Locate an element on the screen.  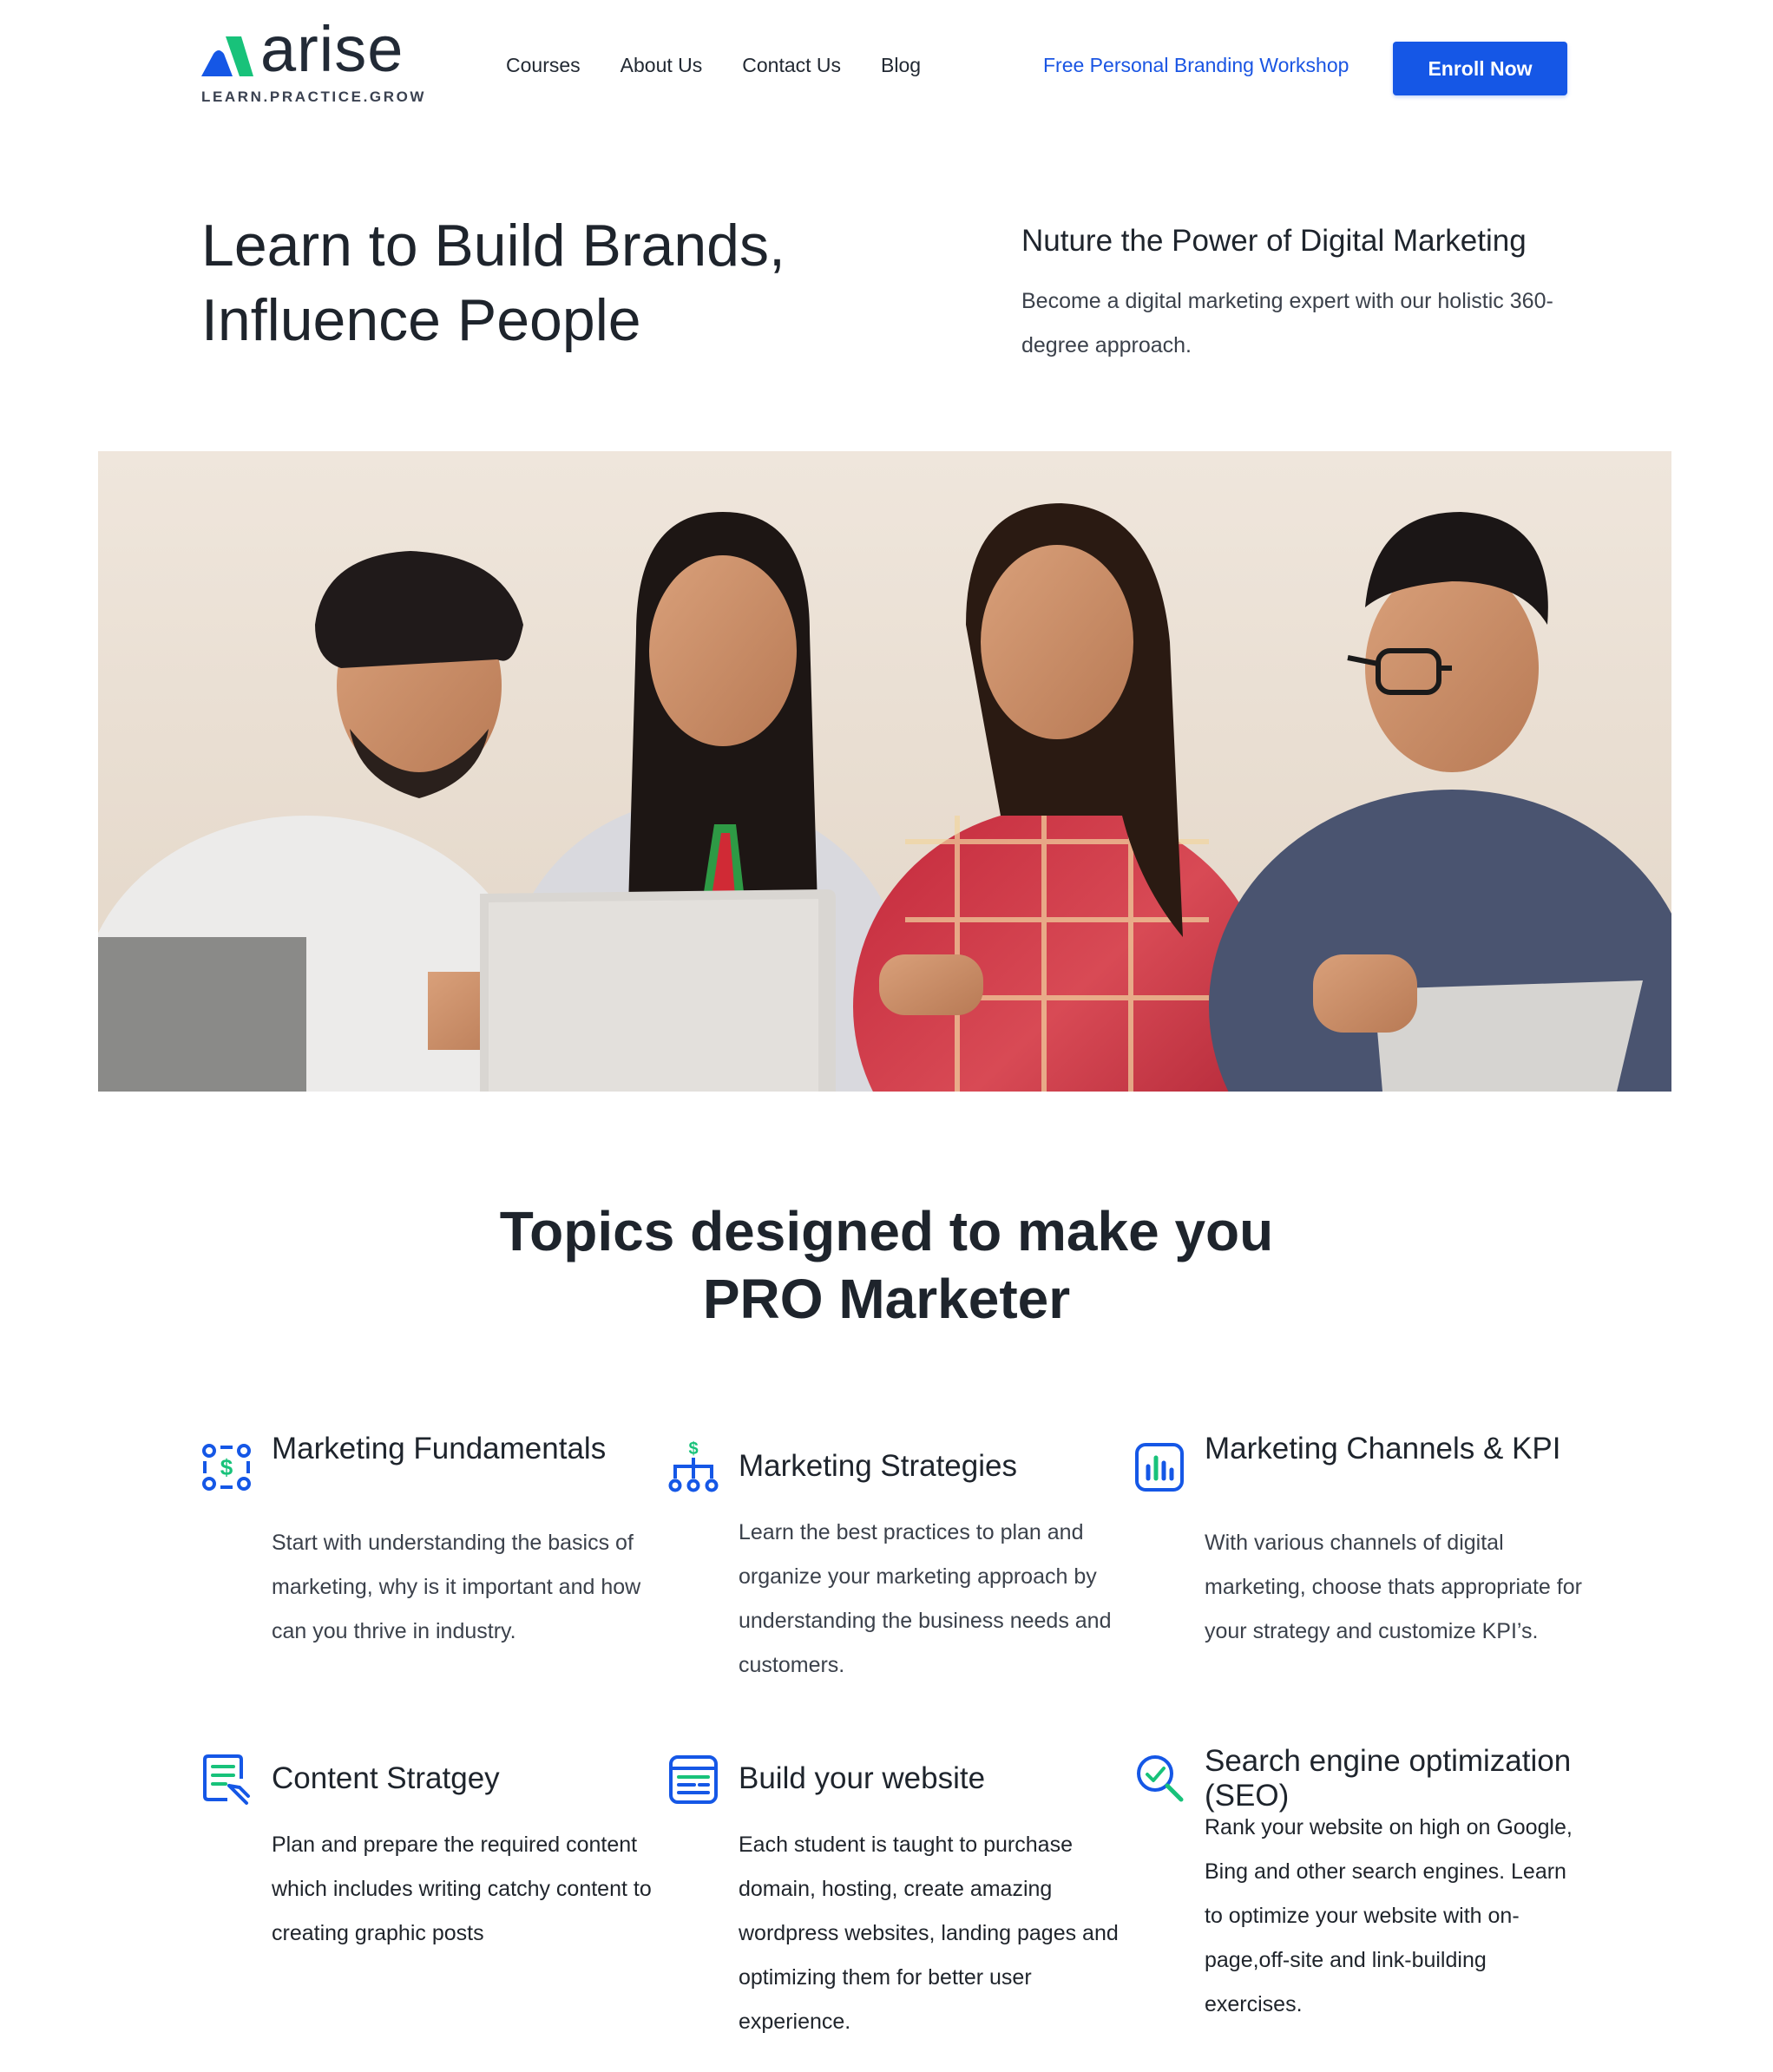
topics-heading: Topics designed to make you PRO Marketer is located at coordinates (886, 1265).